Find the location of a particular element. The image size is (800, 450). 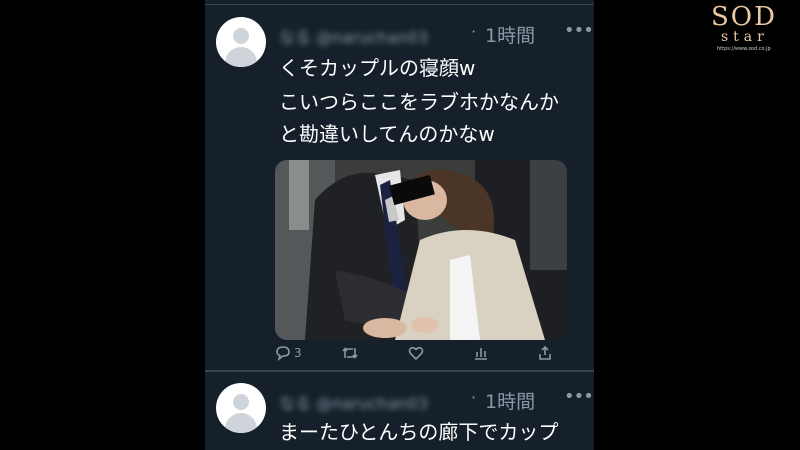

tweet: なる @naruchan03 · 1時間 ••• まーたひとんちの廊下でカップ is located at coordinates (399, 411).